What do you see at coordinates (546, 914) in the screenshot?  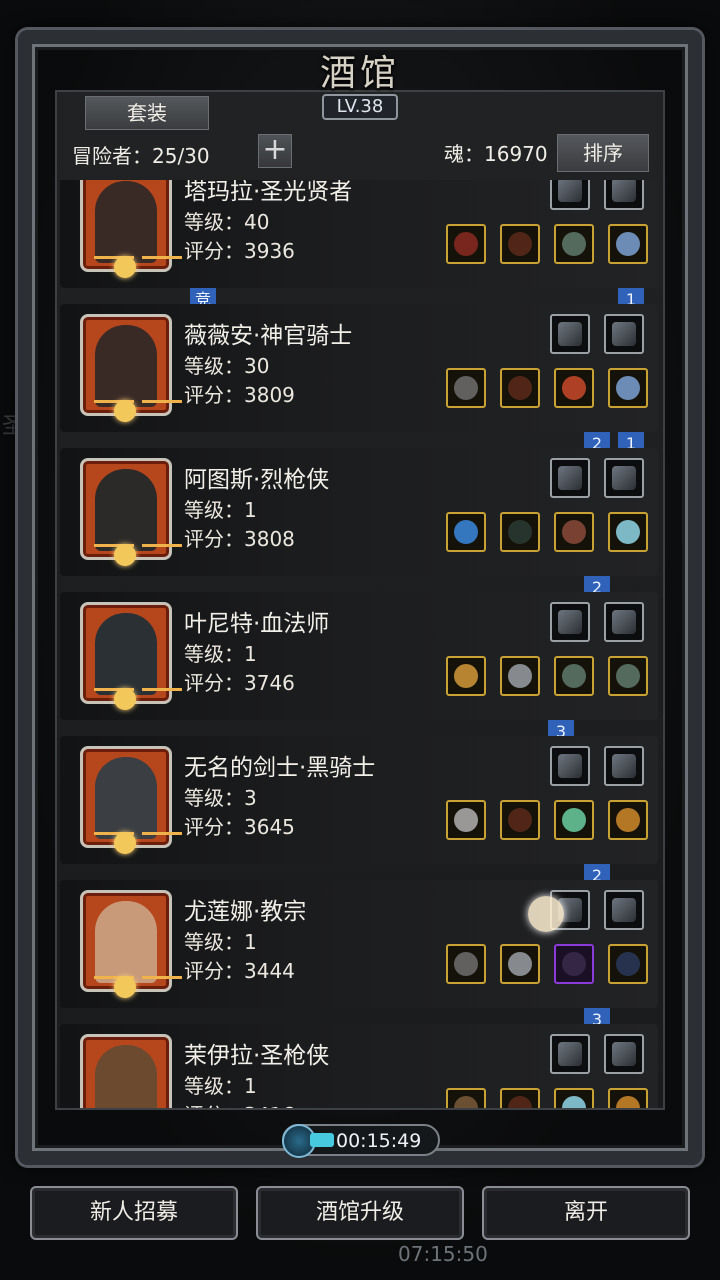 I see `touch-indicator` at bounding box center [546, 914].